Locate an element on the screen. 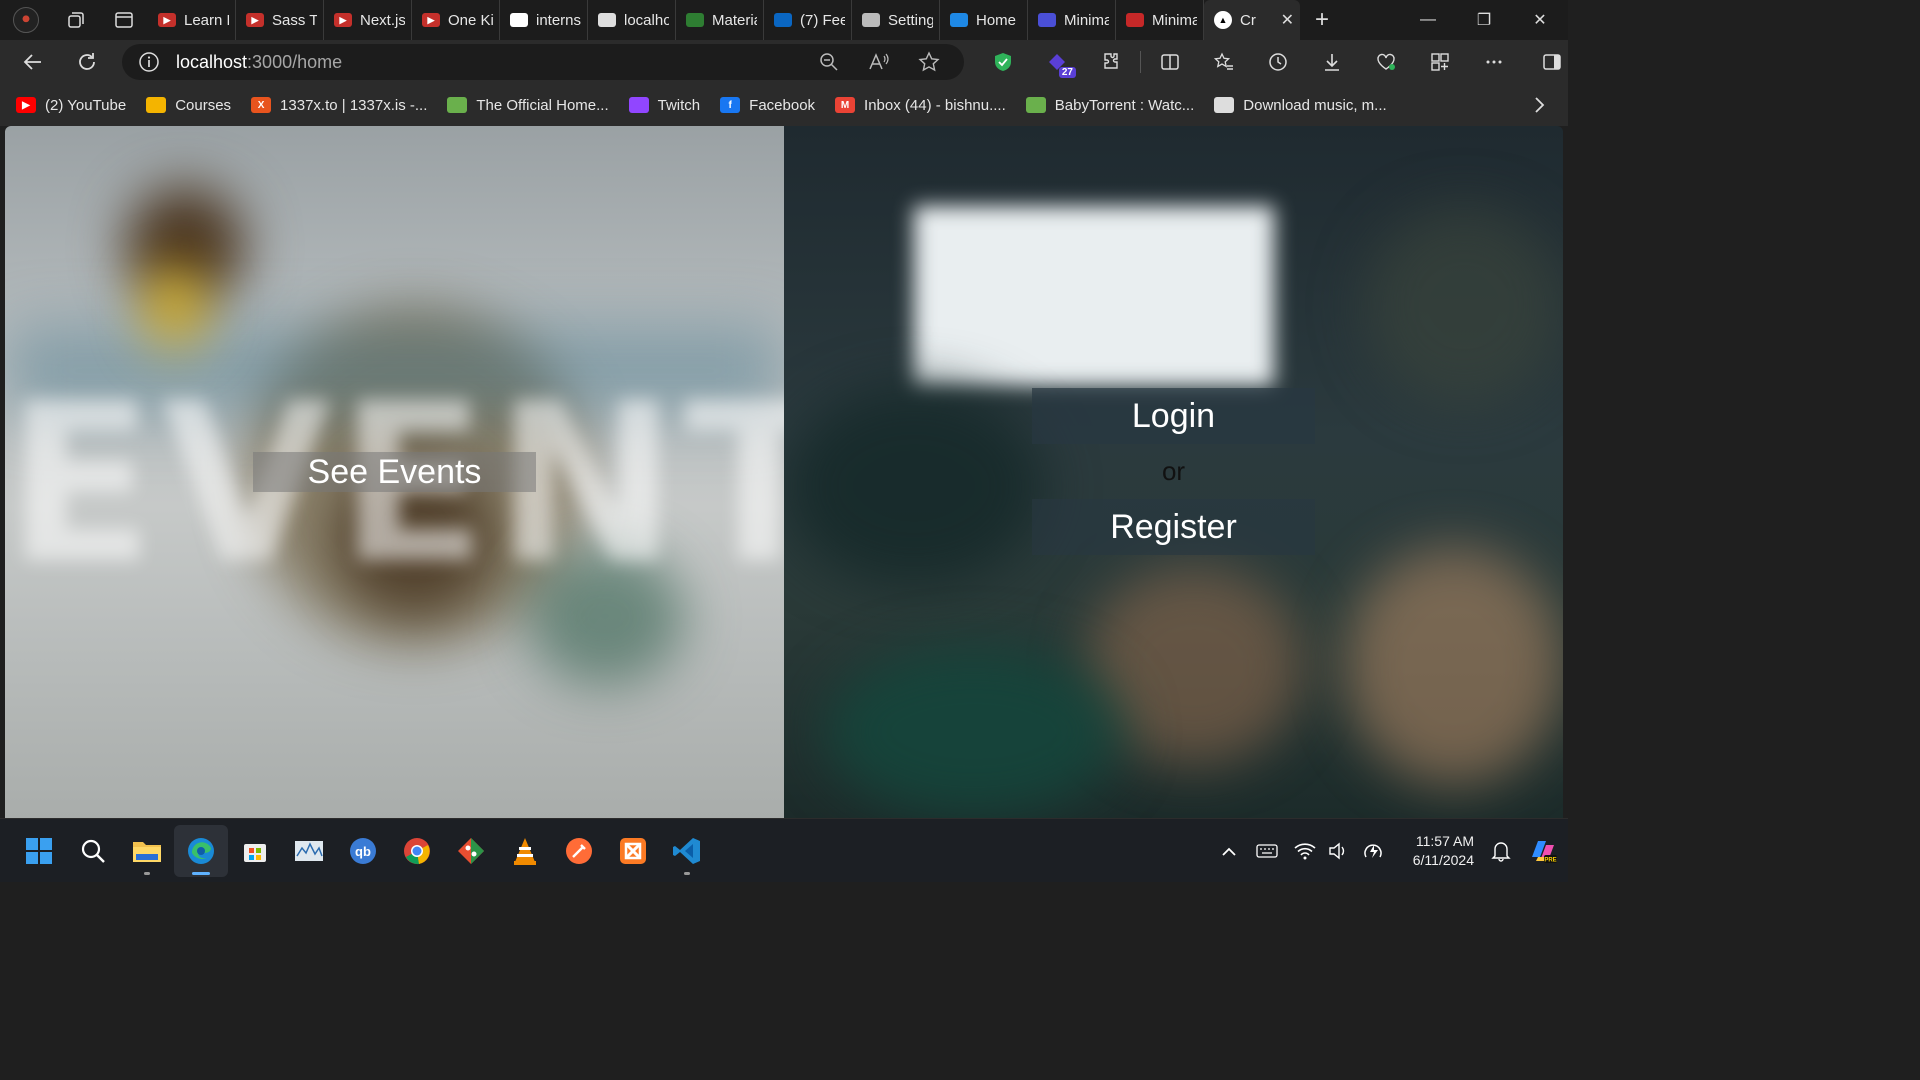  login-button: Login is located at coordinates (1173, 416).